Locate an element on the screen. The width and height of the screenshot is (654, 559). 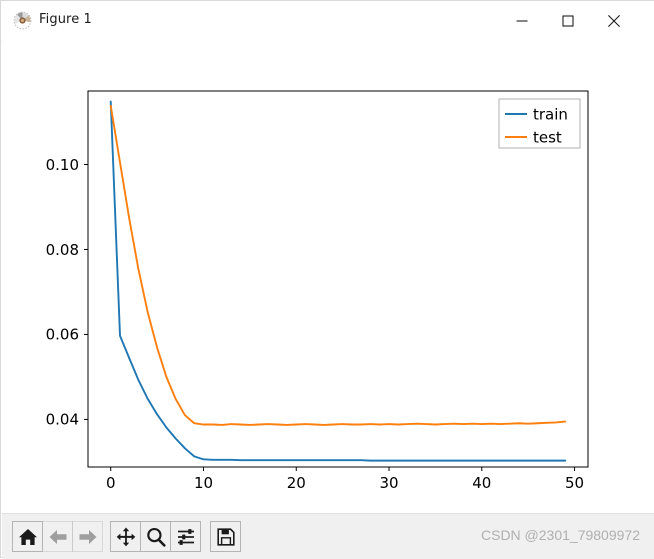
close-button is located at coordinates (614, 21).